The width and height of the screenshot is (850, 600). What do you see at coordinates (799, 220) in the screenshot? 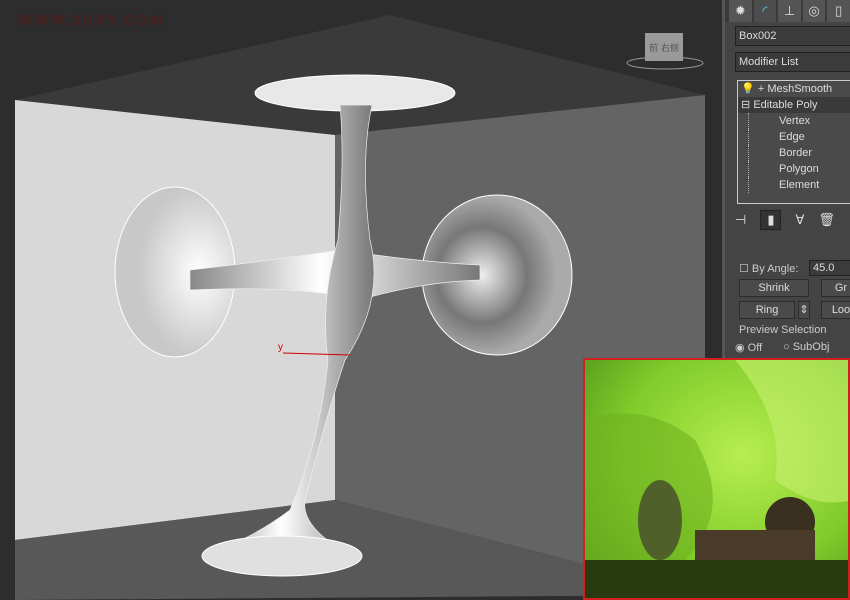
I see `make-unique-icon: ∀` at bounding box center [799, 220].